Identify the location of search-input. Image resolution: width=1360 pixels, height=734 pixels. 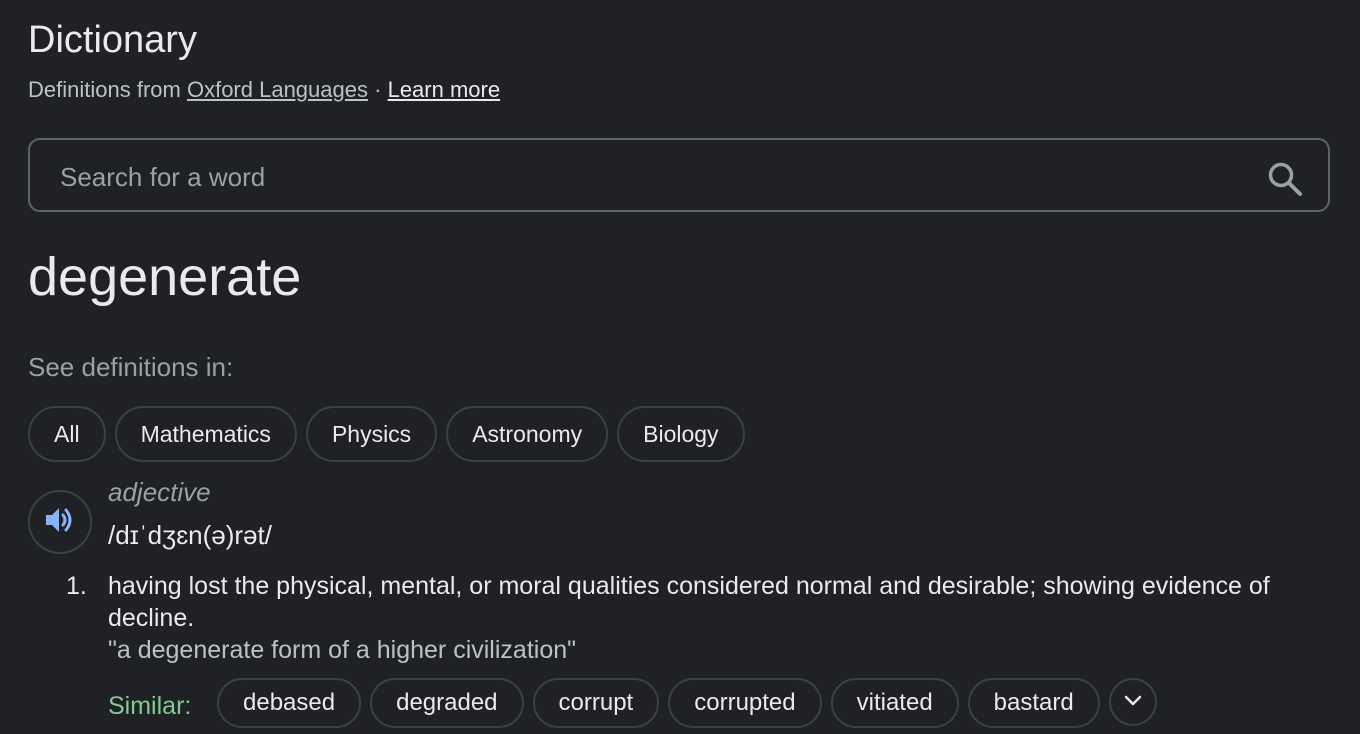
(650, 177).